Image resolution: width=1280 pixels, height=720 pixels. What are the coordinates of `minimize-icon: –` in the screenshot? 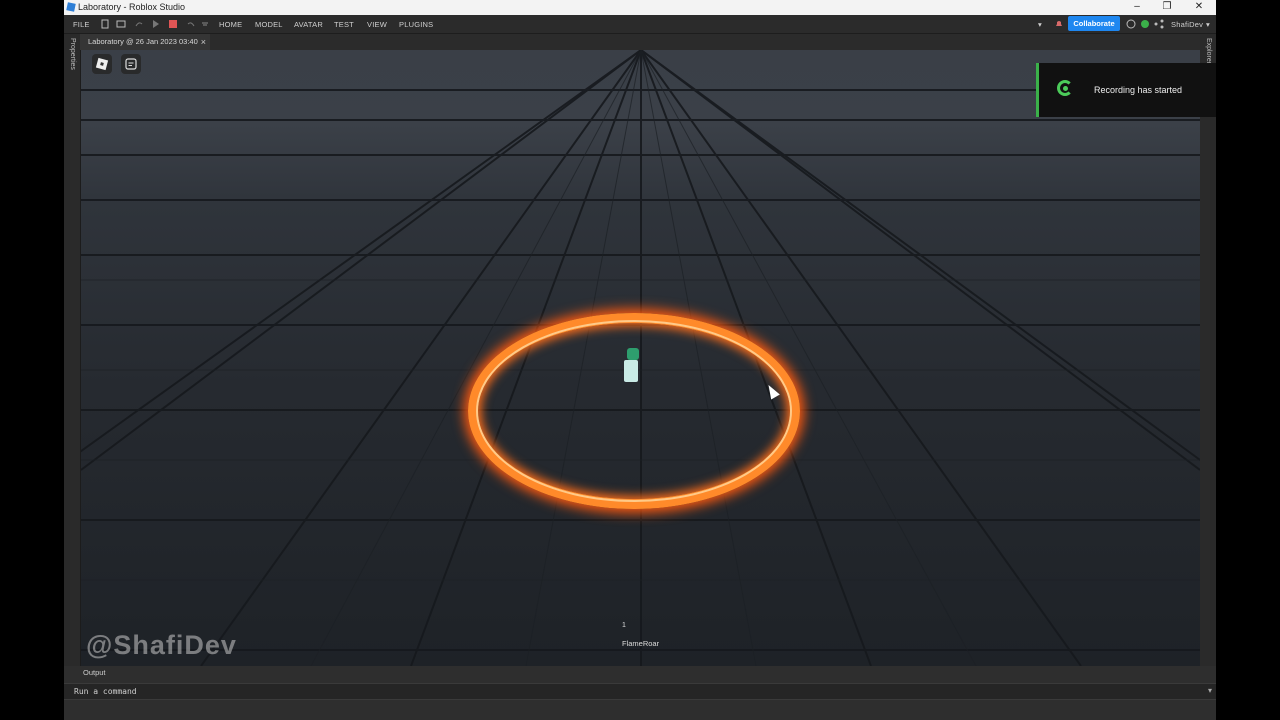 It's located at (1137, 6).